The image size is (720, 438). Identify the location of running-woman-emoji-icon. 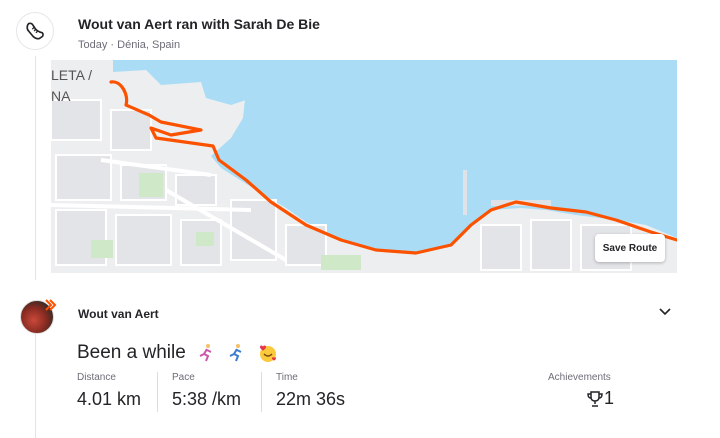
(205, 353).